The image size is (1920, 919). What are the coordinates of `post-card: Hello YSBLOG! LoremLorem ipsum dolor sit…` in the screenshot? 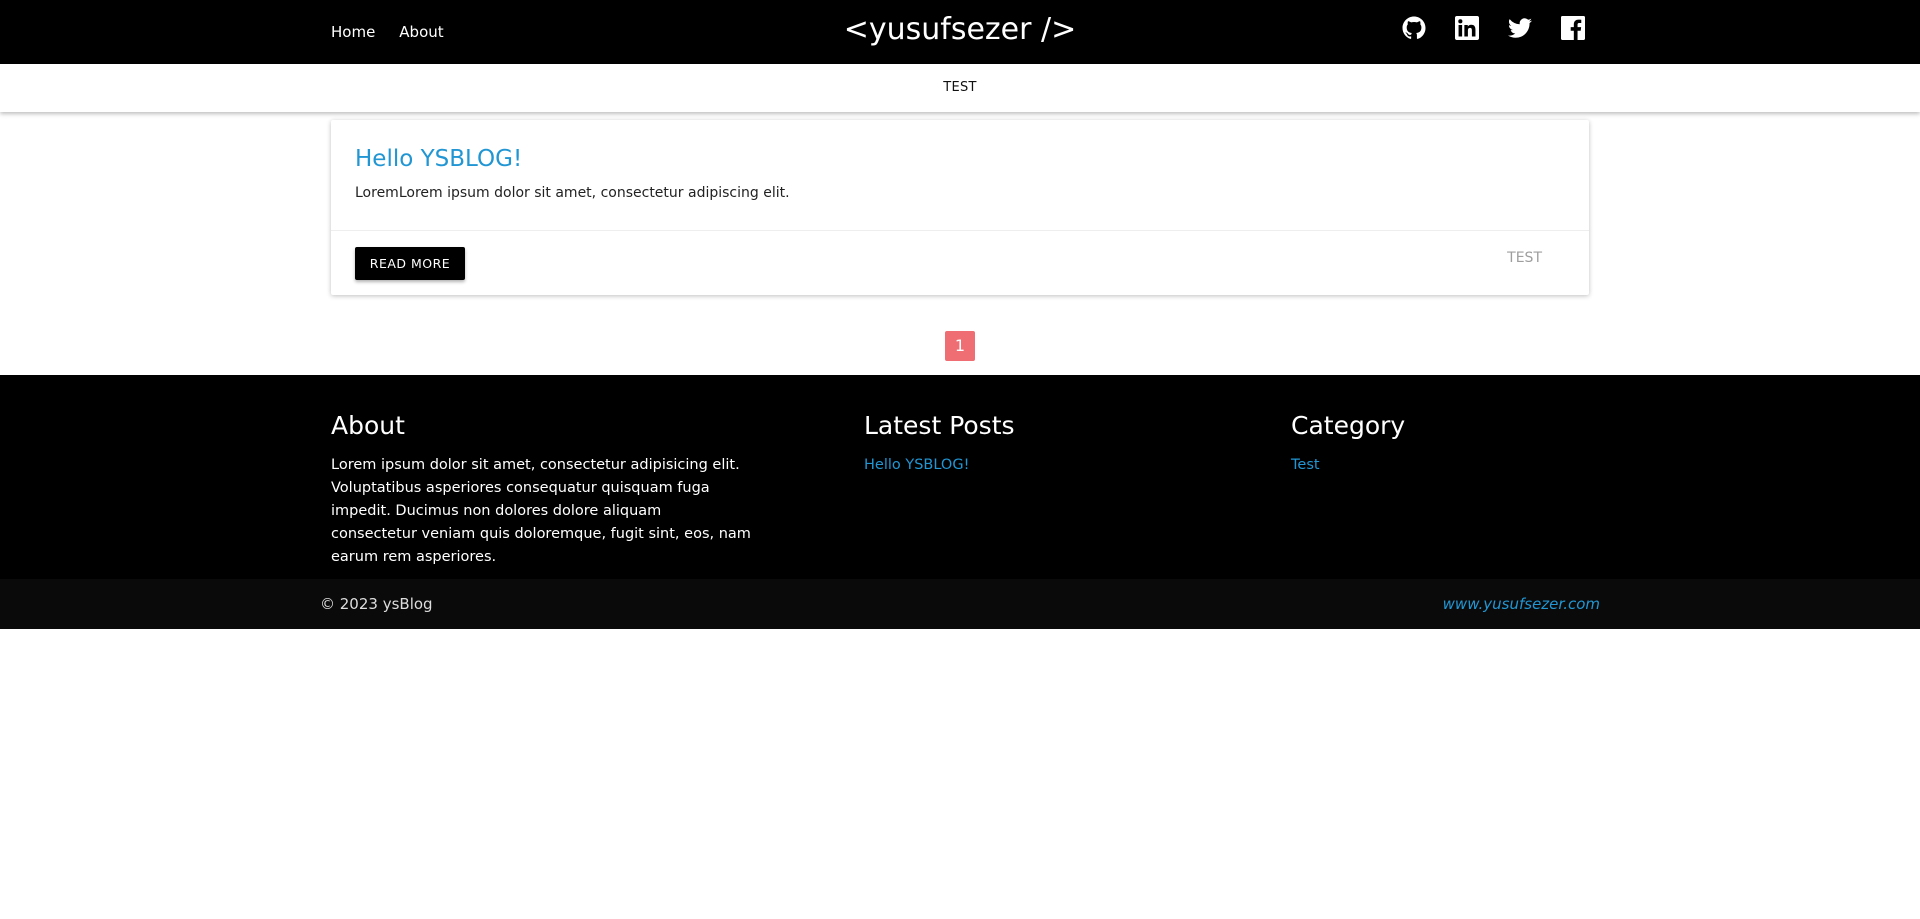 It's located at (960, 207).